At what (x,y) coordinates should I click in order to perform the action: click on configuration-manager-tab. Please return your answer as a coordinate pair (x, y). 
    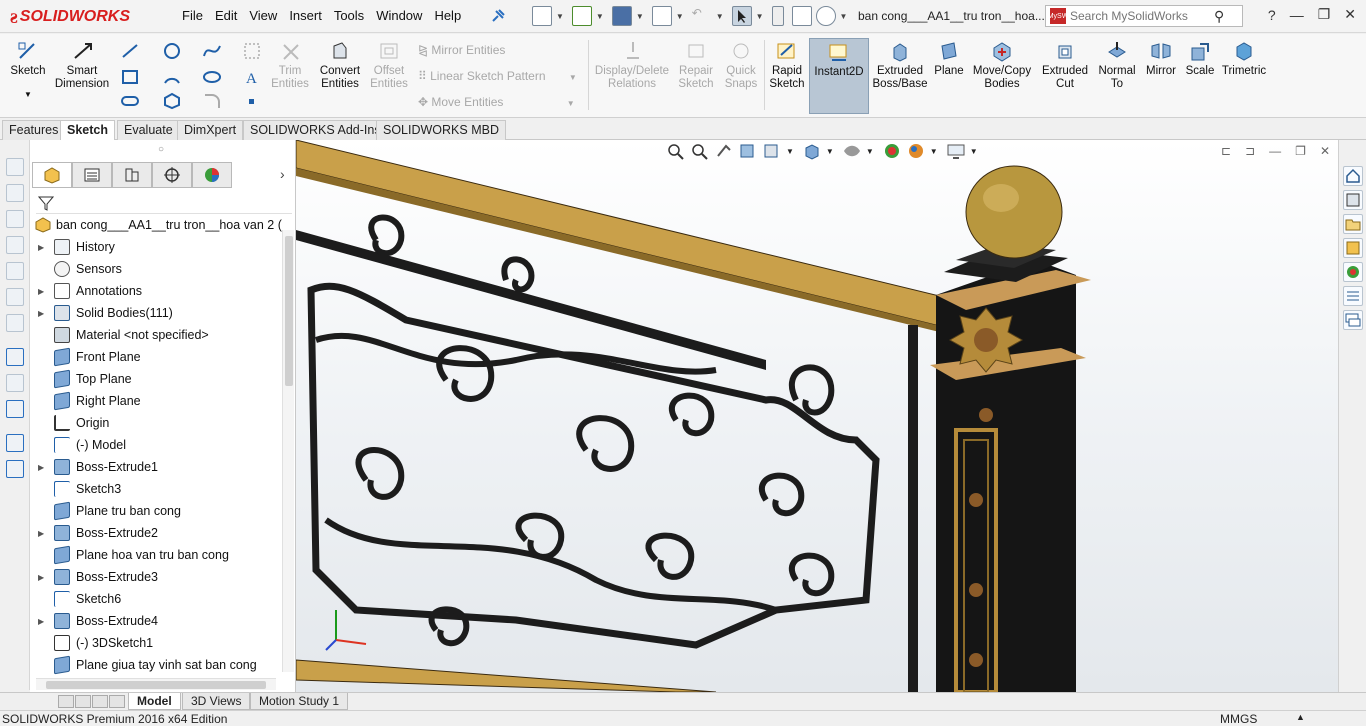
    Looking at the image, I should click on (132, 175).